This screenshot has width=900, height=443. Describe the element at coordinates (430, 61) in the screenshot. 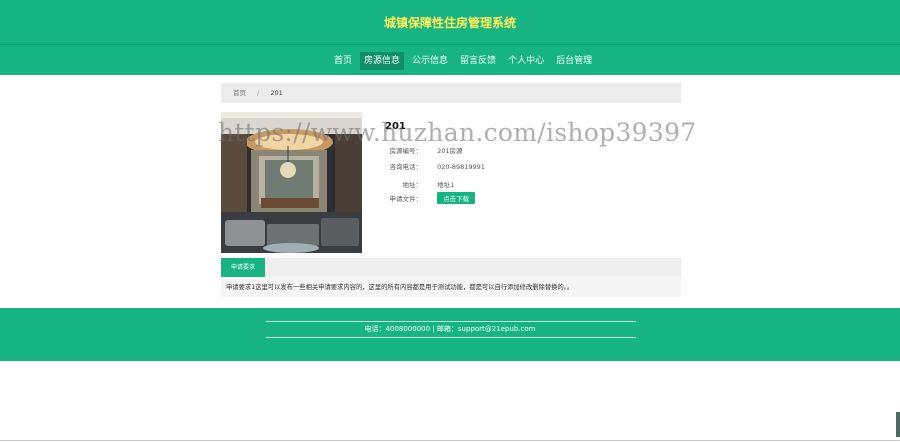

I see `nav-item-public-notice: 公示信息` at that location.